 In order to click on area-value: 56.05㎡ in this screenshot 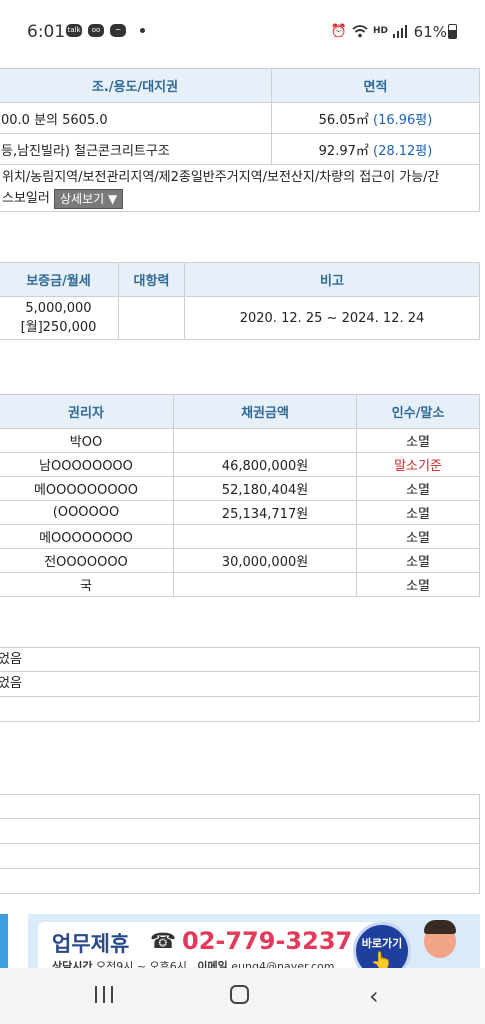, I will do `click(343, 120)`.